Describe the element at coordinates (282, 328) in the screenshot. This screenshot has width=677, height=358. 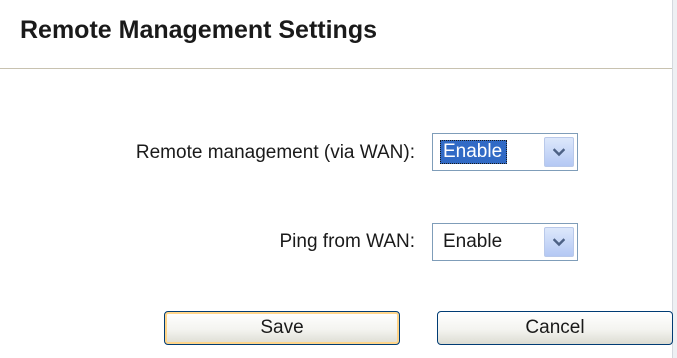
I see `save-button: Save` at that location.